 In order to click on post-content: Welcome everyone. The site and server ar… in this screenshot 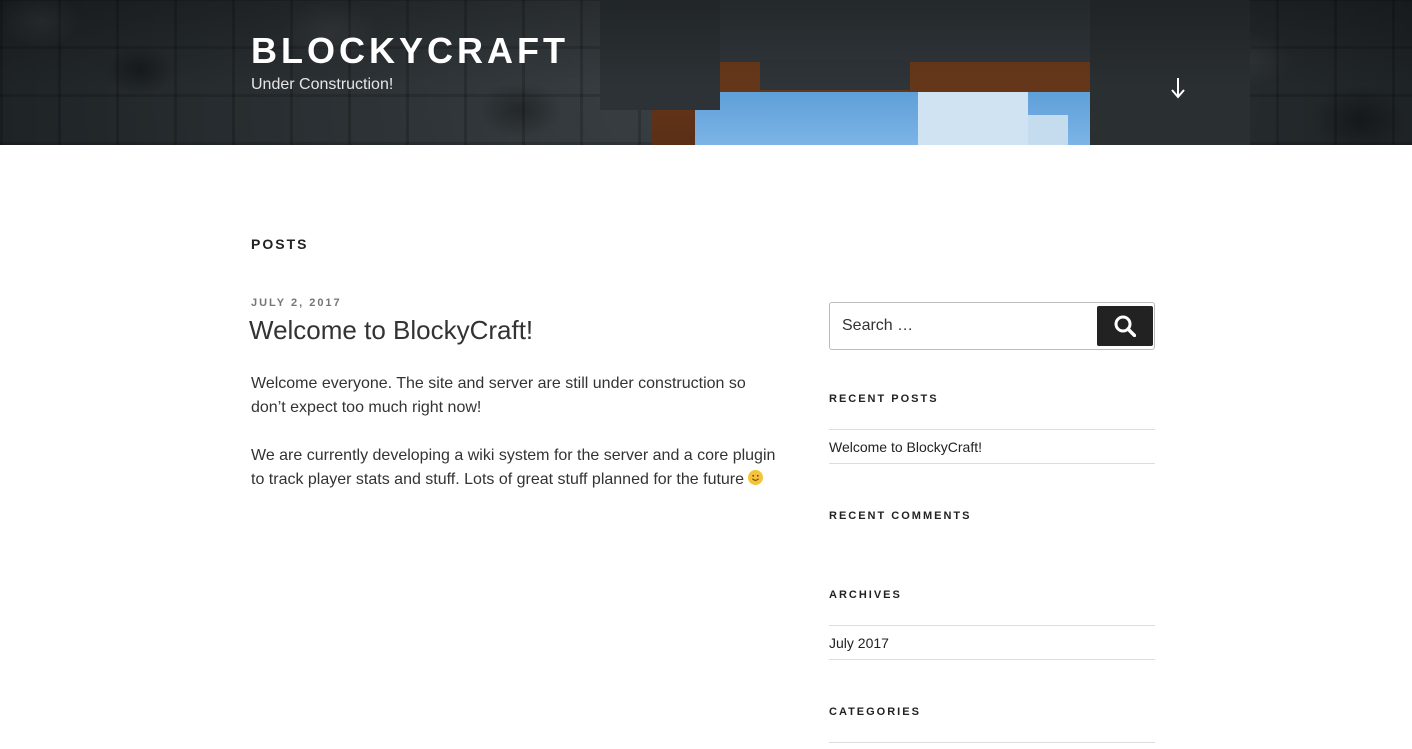, I will do `click(516, 444)`.